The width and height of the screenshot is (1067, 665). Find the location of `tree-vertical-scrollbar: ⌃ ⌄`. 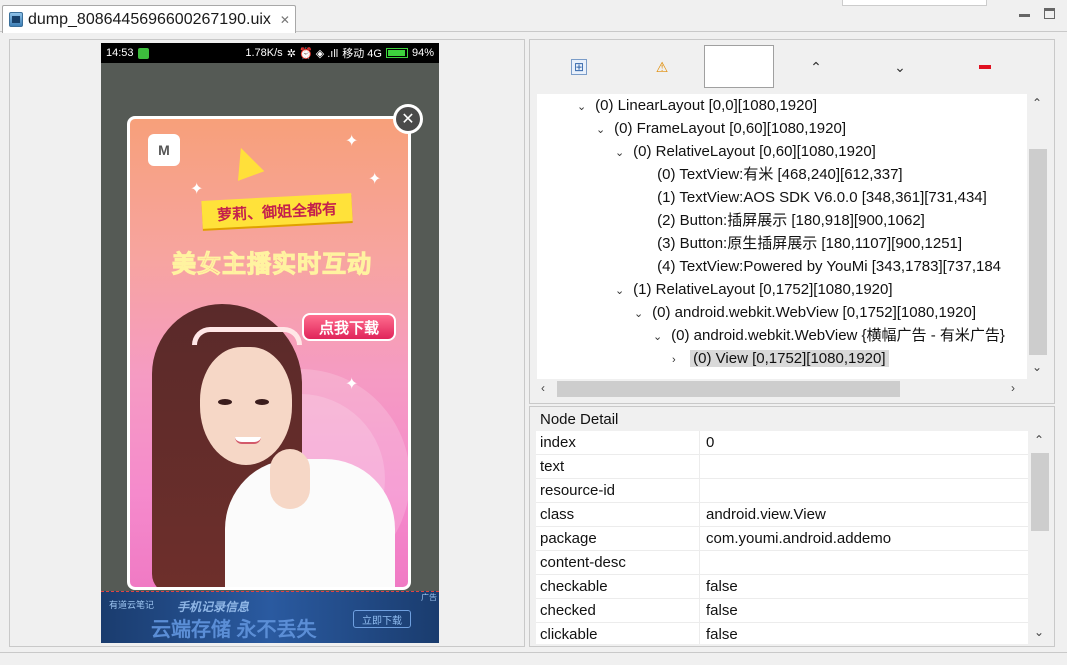

tree-vertical-scrollbar: ⌃ ⌄ is located at coordinates (1038, 236).